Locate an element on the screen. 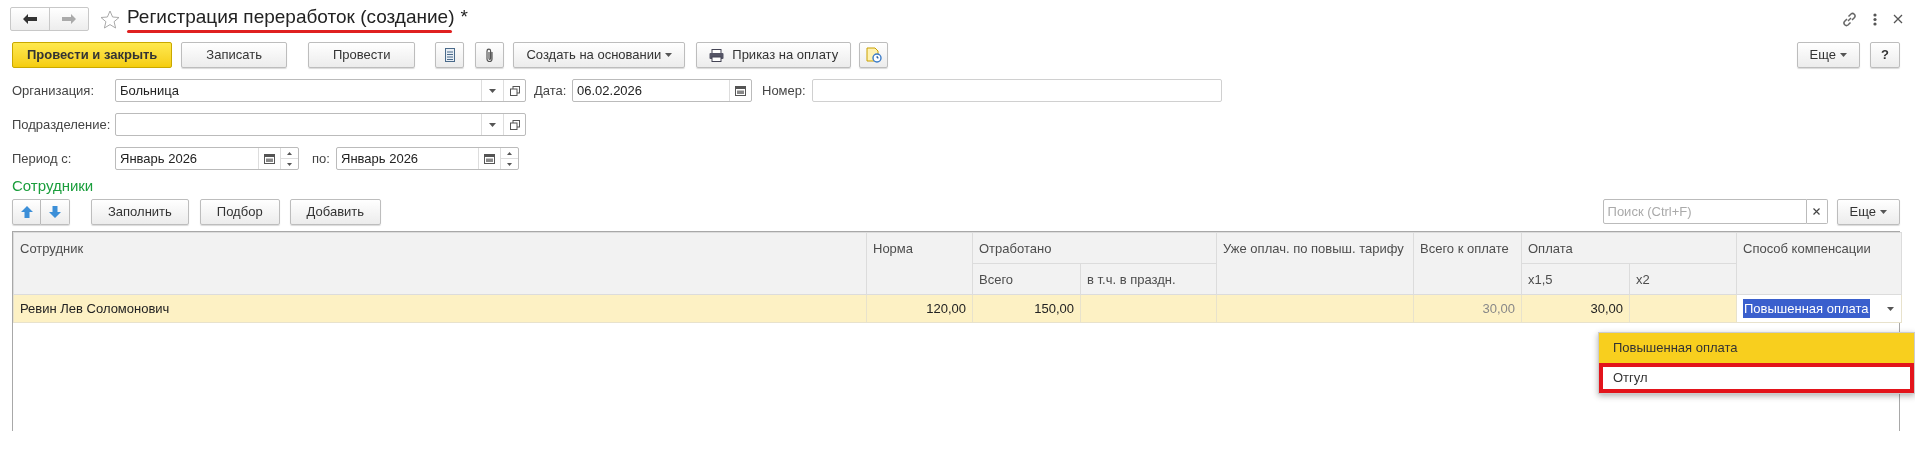 This screenshot has height=459, width=1915. table-toolbar-button: Подбор is located at coordinates (239, 211).